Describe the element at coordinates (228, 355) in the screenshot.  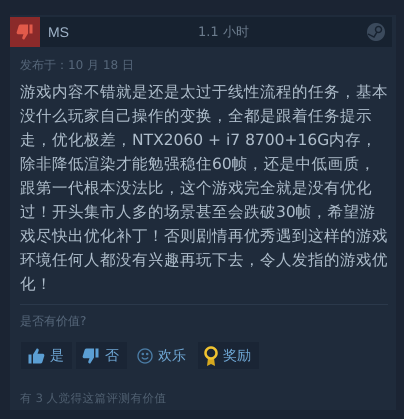
I see `award-button: 奖励` at that location.